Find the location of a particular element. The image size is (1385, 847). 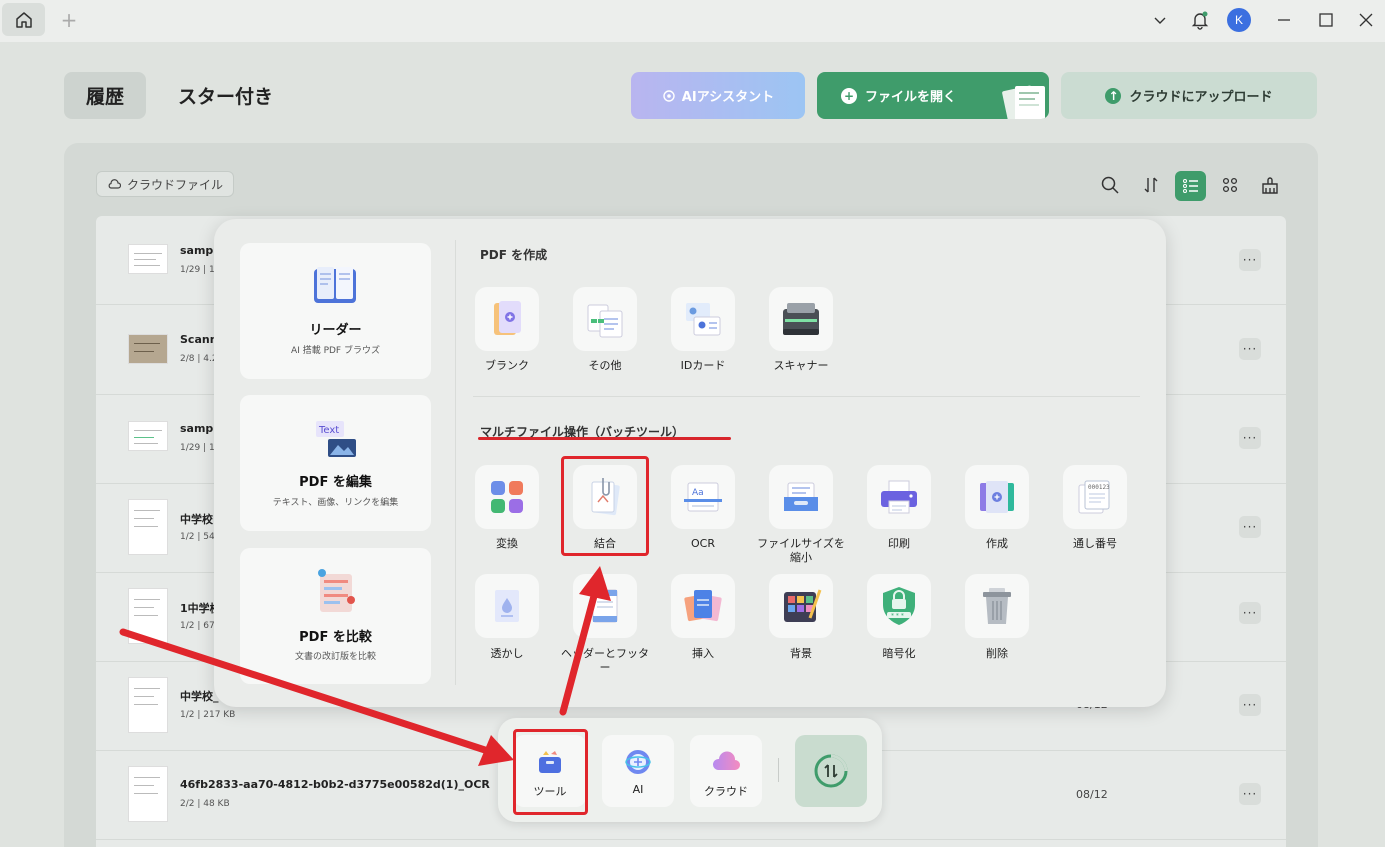

search-icon is located at coordinates (1110, 185).